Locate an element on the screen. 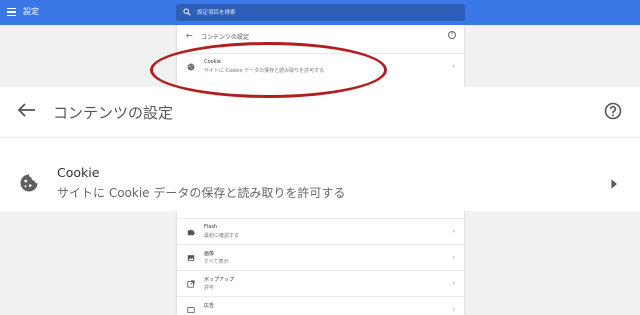 The width and height of the screenshot is (640, 315). settings-row-cookie: Cookie サイトに Cookie データの保存と読み取りを許可する › is located at coordinates (320, 66).